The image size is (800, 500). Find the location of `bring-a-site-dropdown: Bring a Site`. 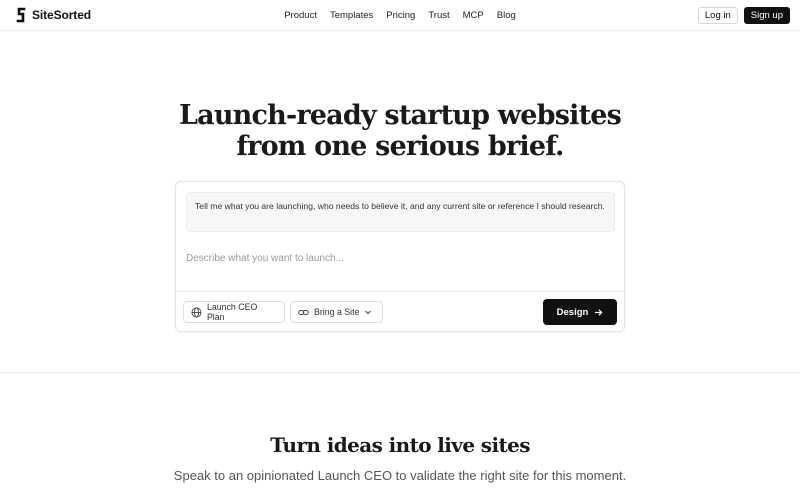

bring-a-site-dropdown: Bring a Site is located at coordinates (336, 312).